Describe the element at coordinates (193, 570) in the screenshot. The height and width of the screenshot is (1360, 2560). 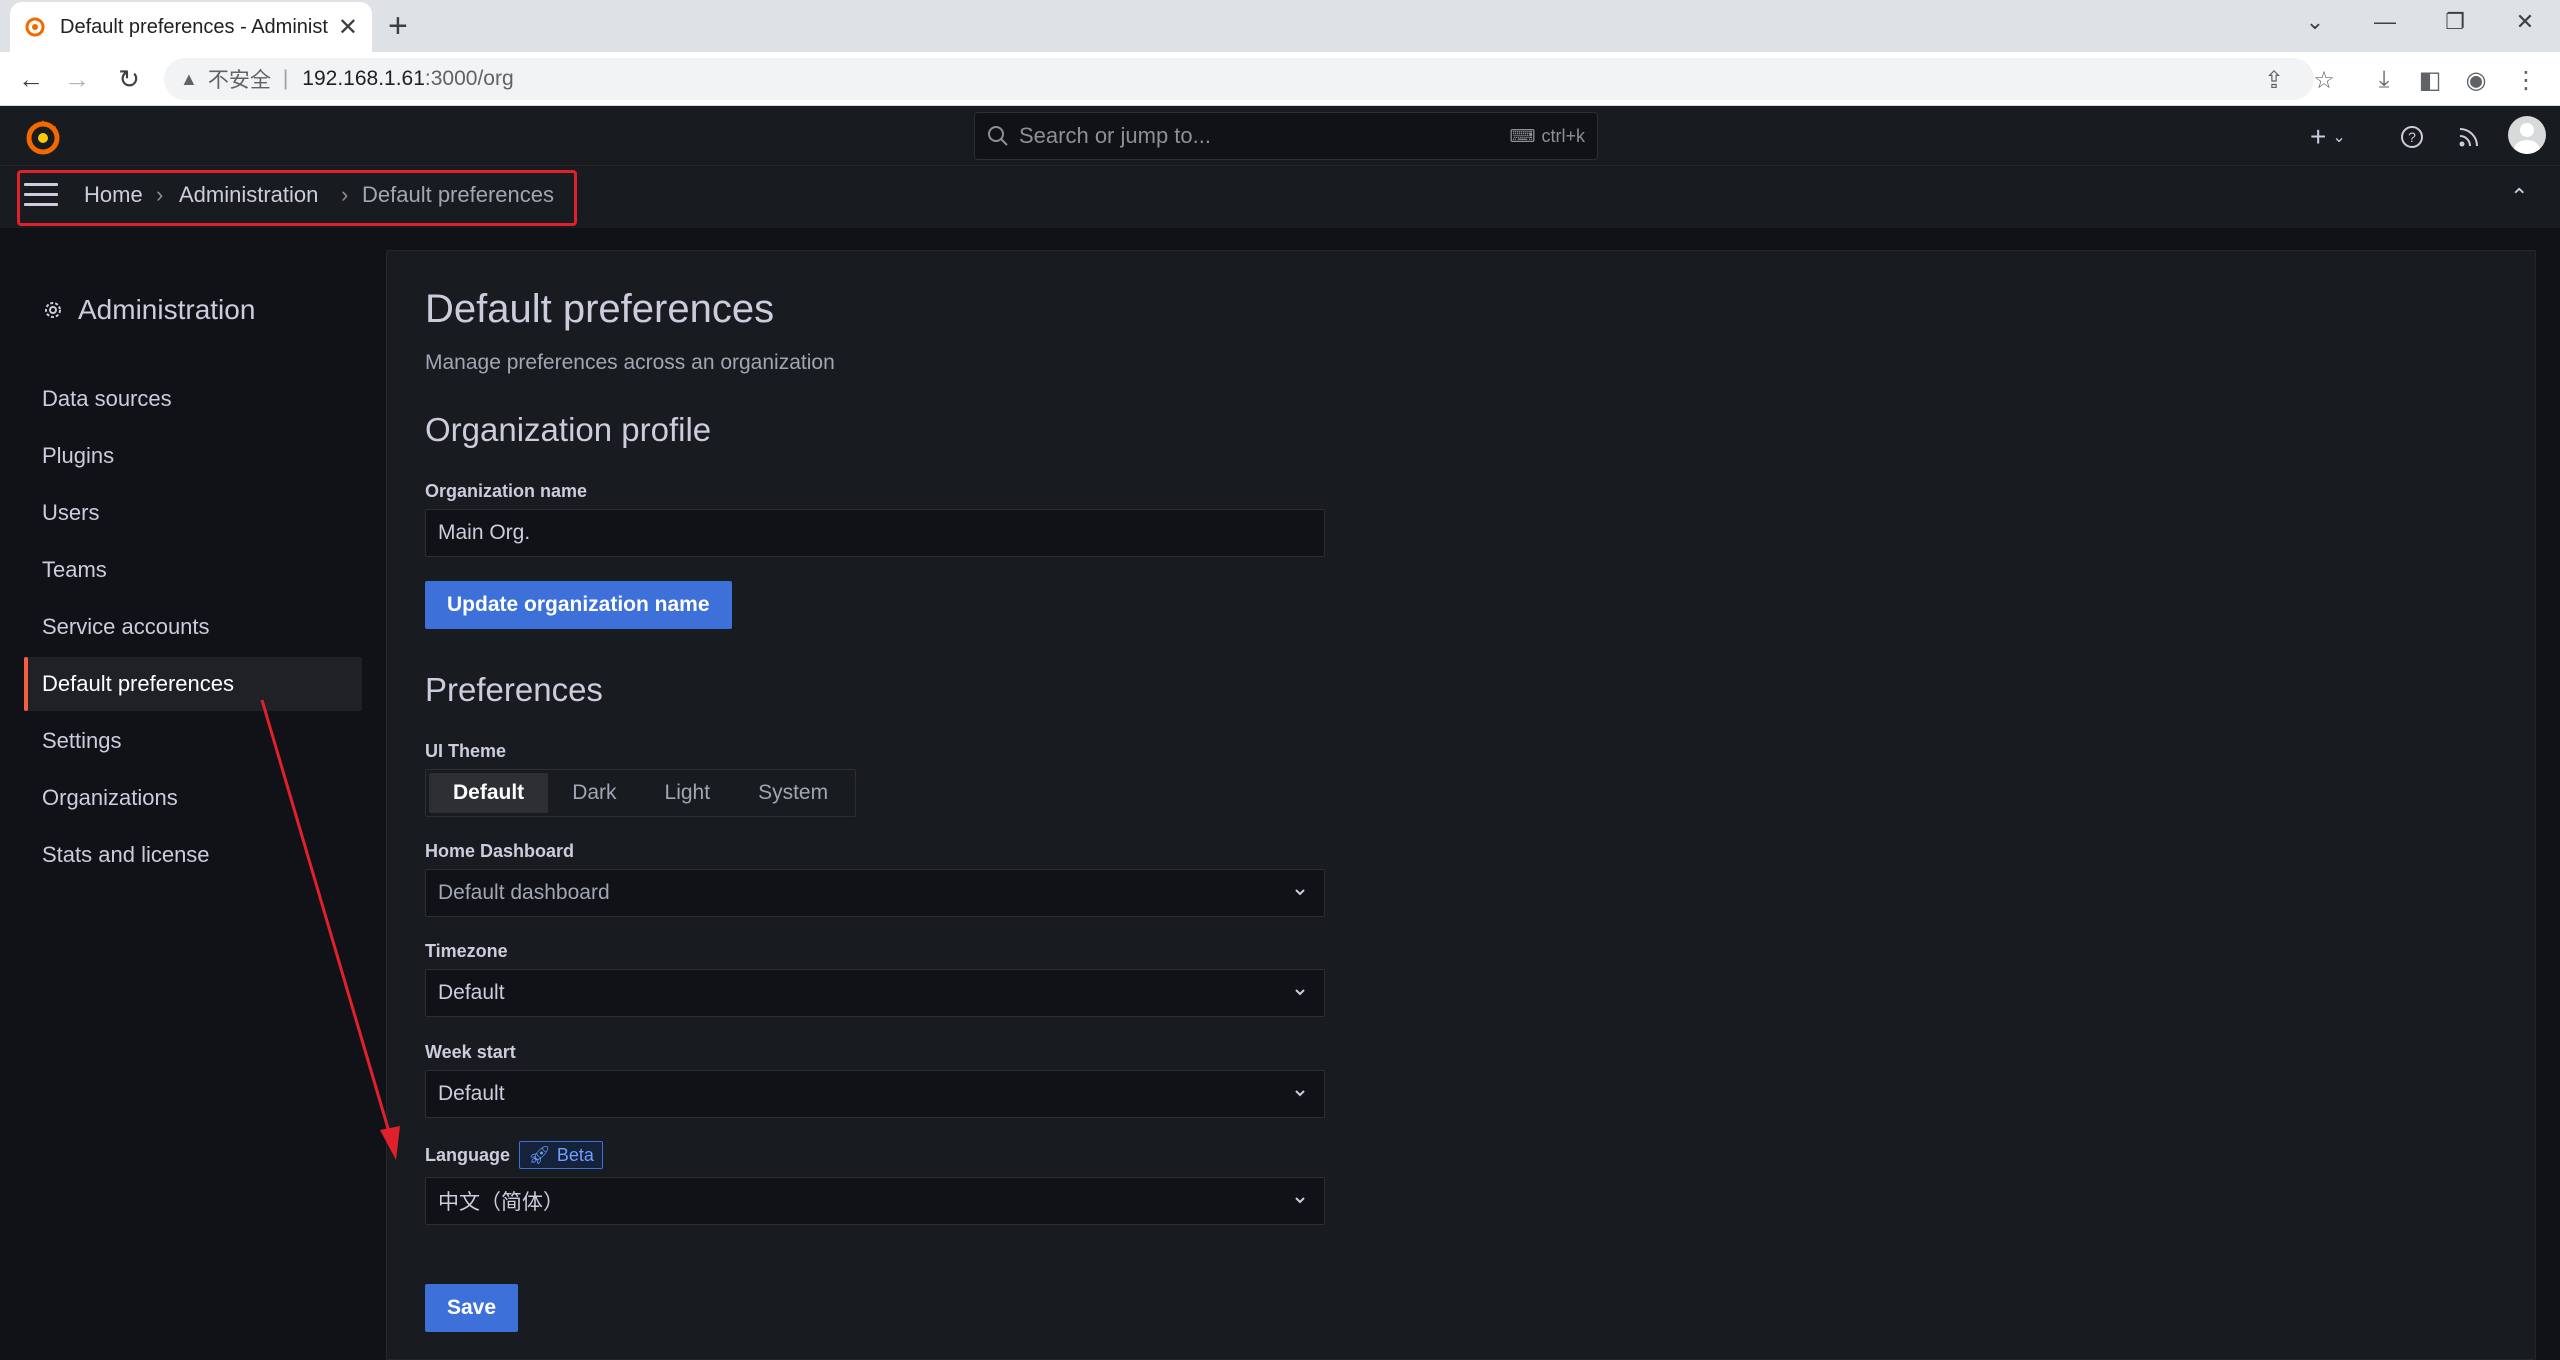
I see `sidebar-item-teams: Teams` at that location.